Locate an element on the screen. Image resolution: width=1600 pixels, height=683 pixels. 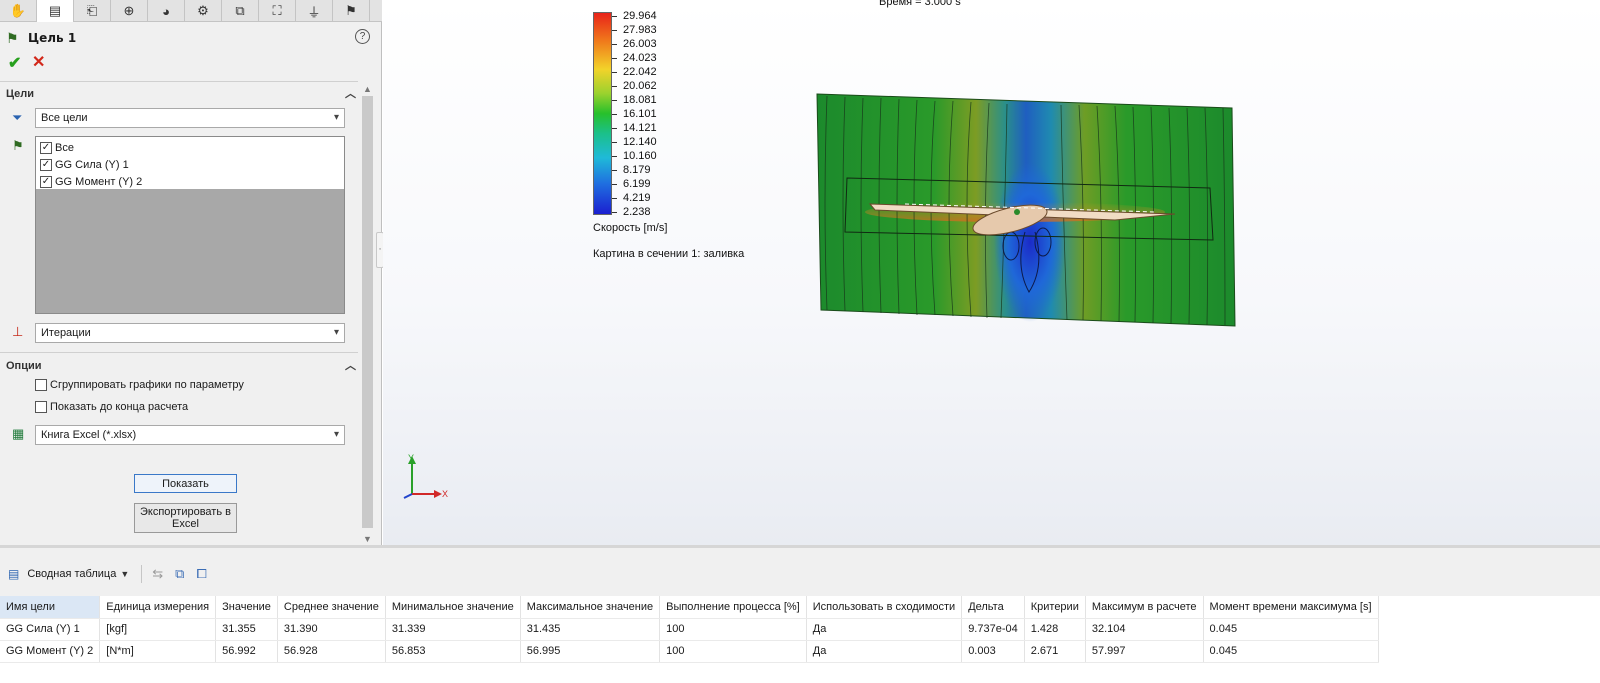
table-cell: 0.003 is located at coordinates (993, 651).